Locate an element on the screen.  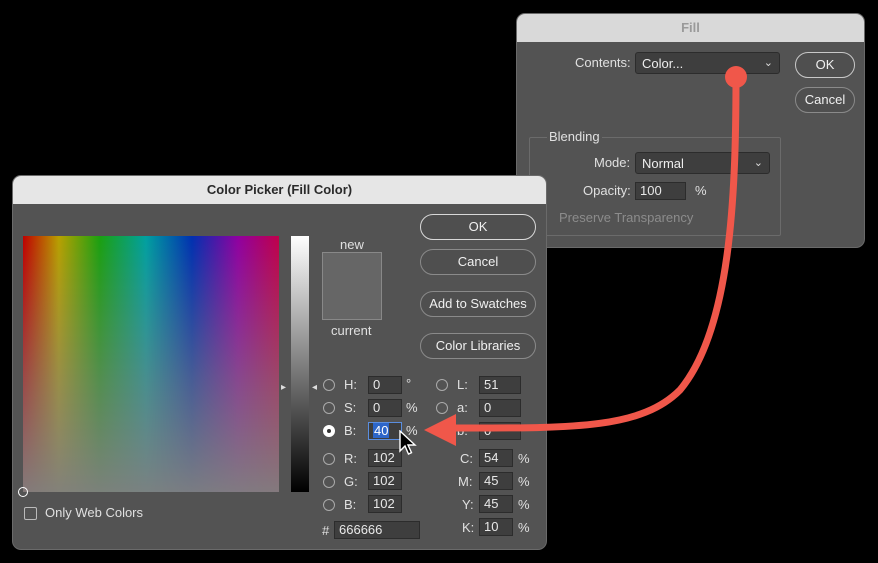
y-input: 45 is located at coordinates (496, 504).